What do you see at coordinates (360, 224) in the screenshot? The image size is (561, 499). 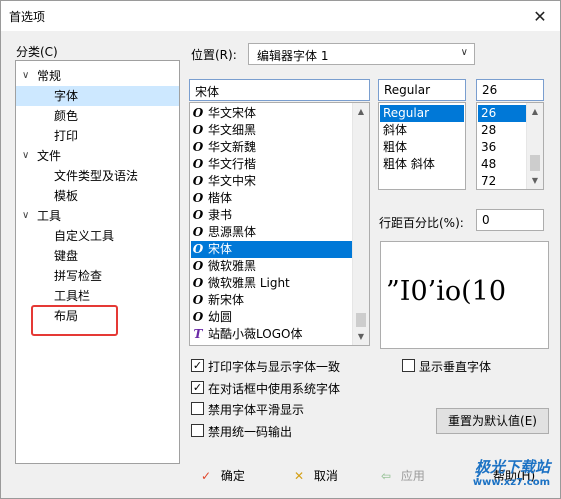 I see `font-list-scrollbar: ▲ ▼` at bounding box center [360, 224].